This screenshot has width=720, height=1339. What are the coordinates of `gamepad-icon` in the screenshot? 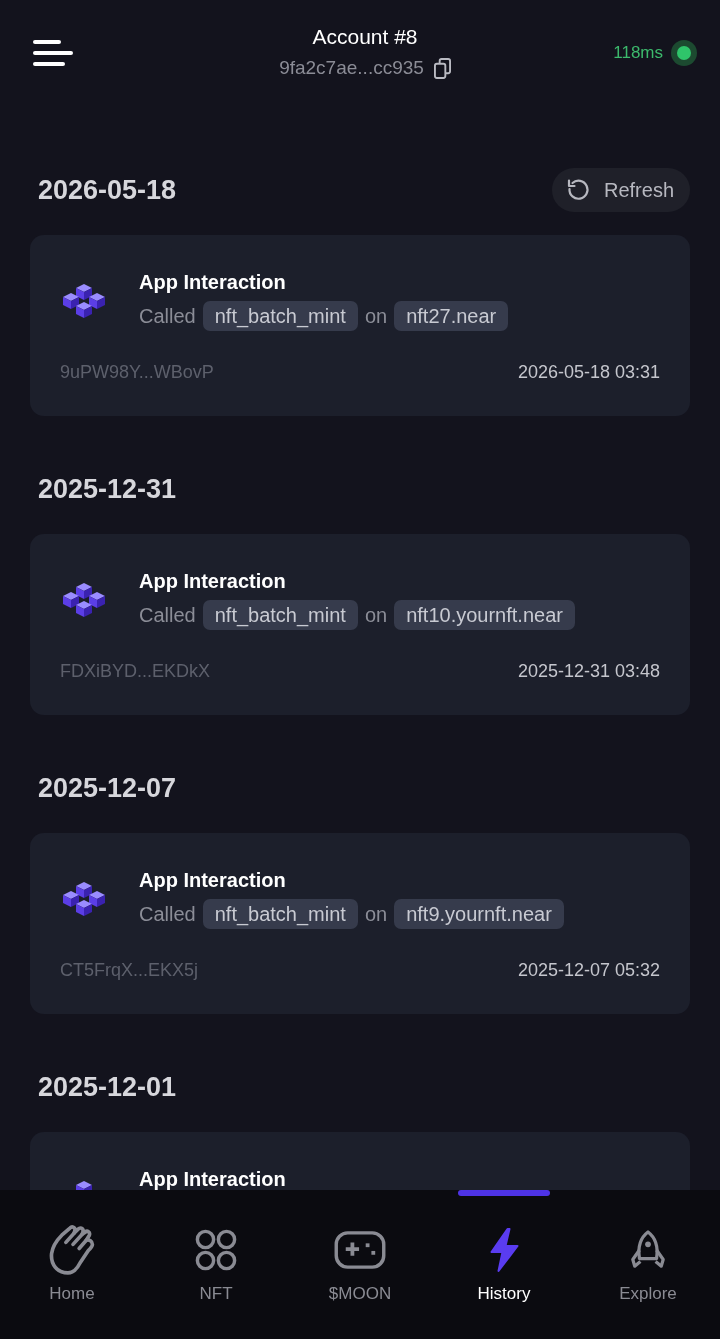 It's located at (360, 1250).